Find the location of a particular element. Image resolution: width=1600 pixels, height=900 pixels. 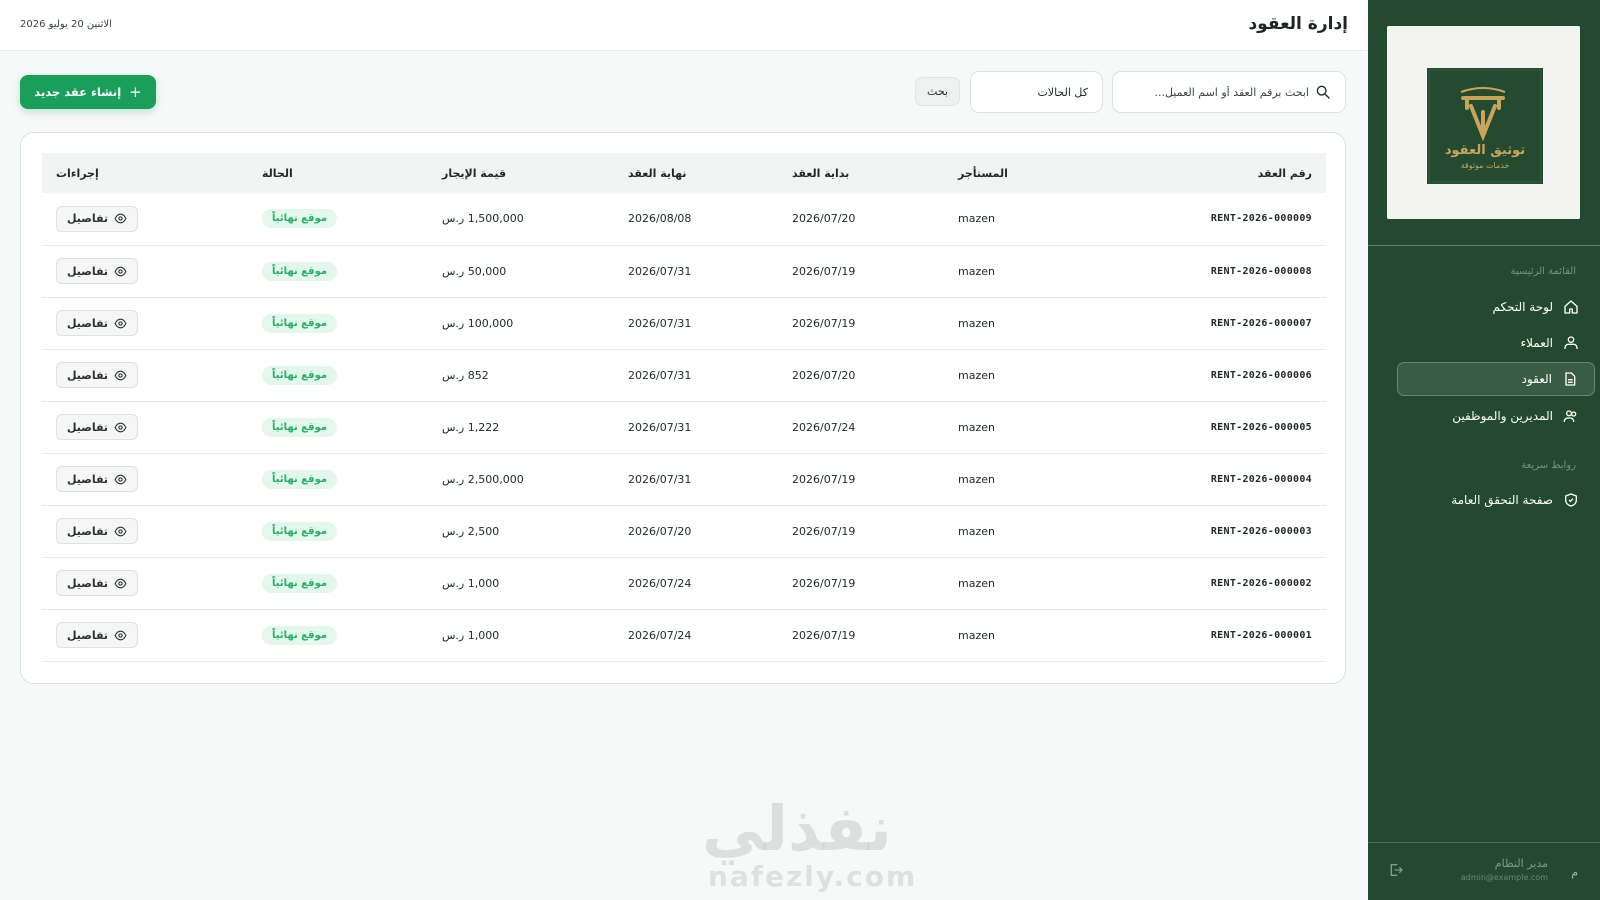

sidebar-item-dashboard: لوحة التحكم is located at coordinates (1496, 307).